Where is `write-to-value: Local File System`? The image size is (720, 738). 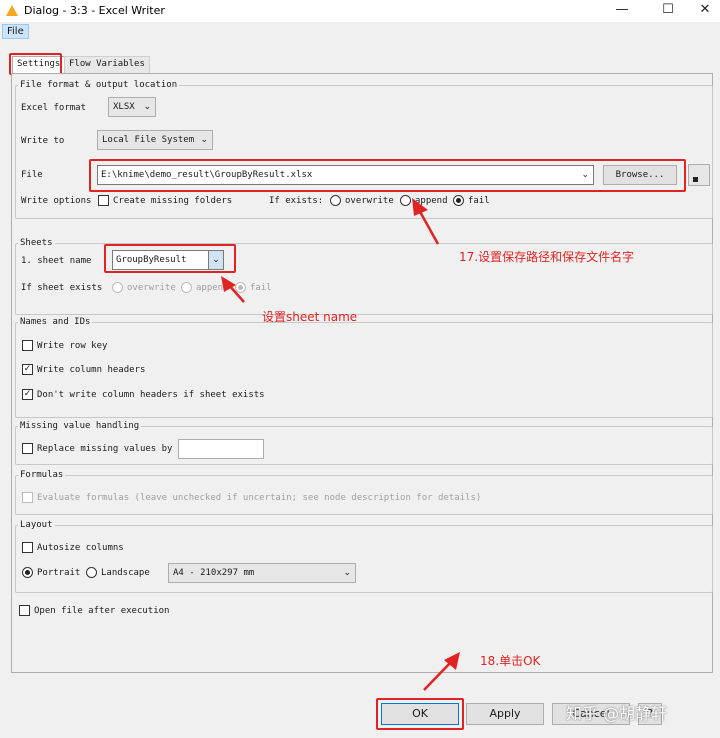
write-to-value: Local File System is located at coordinates (148, 140).